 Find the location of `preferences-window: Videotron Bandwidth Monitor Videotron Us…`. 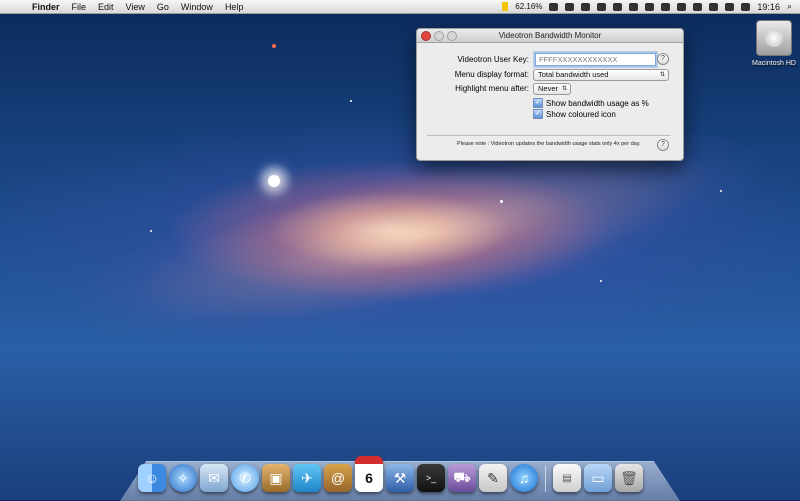

preferences-window: Videotron Bandwidth Monitor Videotron Us… is located at coordinates (550, 94).